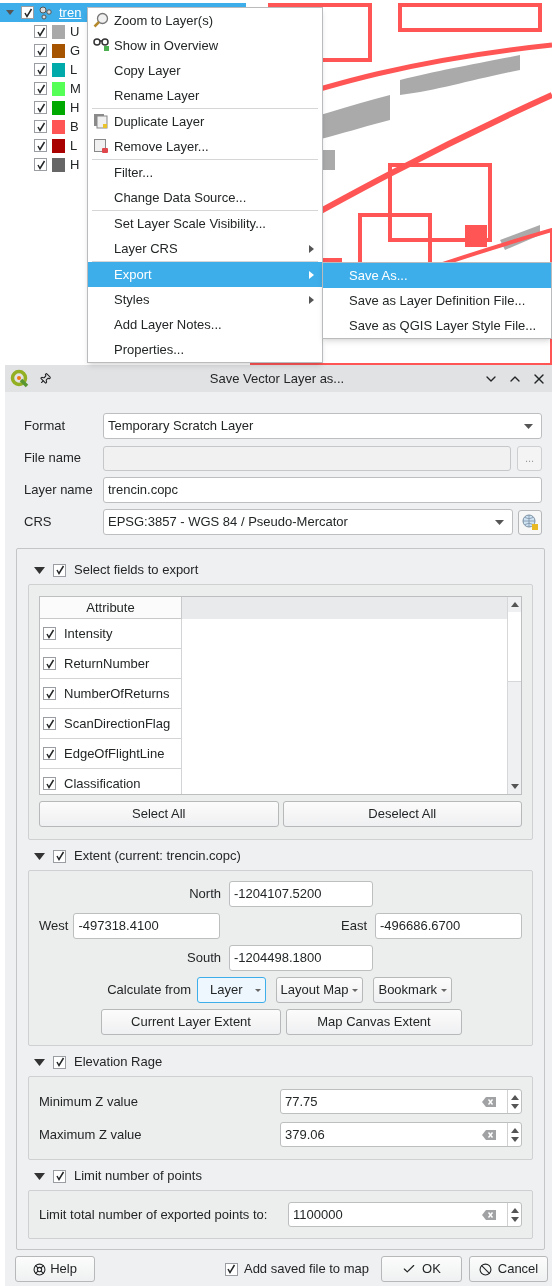  Describe the element at coordinates (75, 50) in the screenshot. I see `class-label: G` at that location.